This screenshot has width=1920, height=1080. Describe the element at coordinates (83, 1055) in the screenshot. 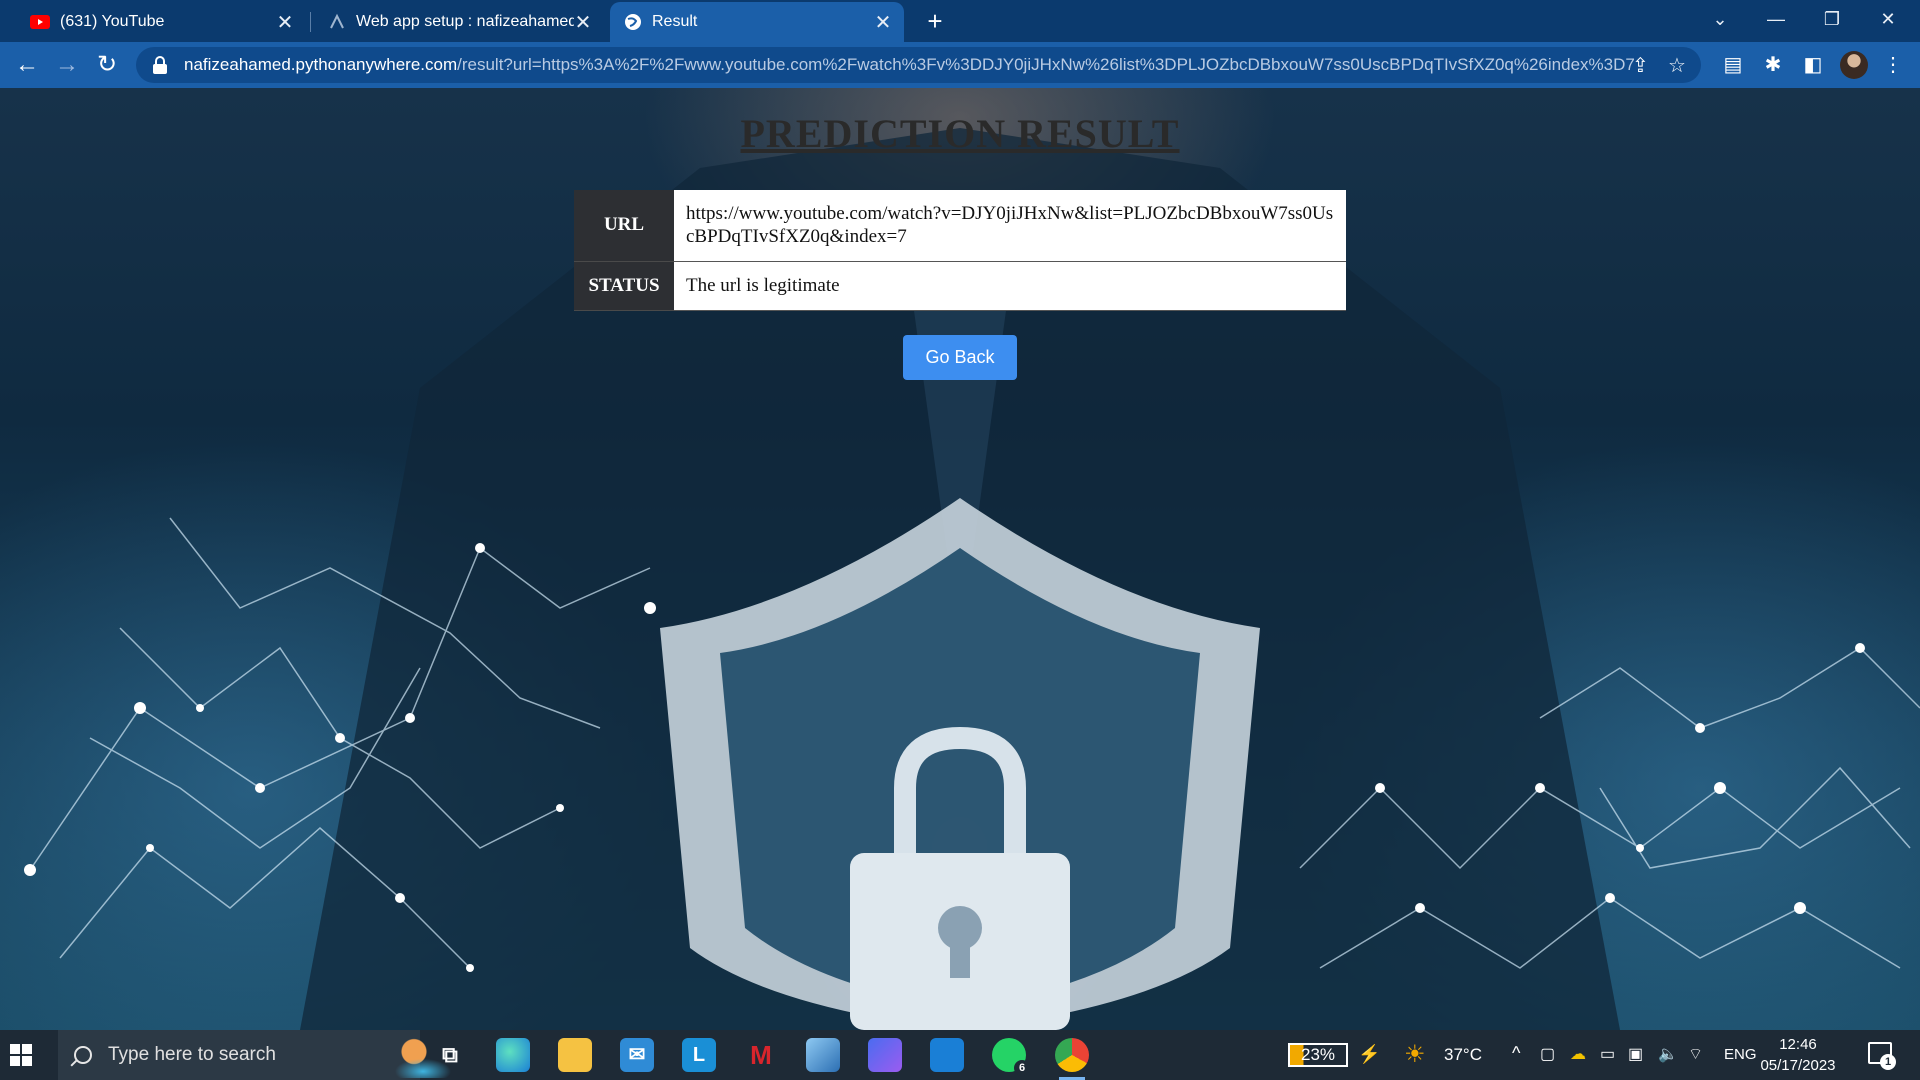

I see `search-icon` at that location.